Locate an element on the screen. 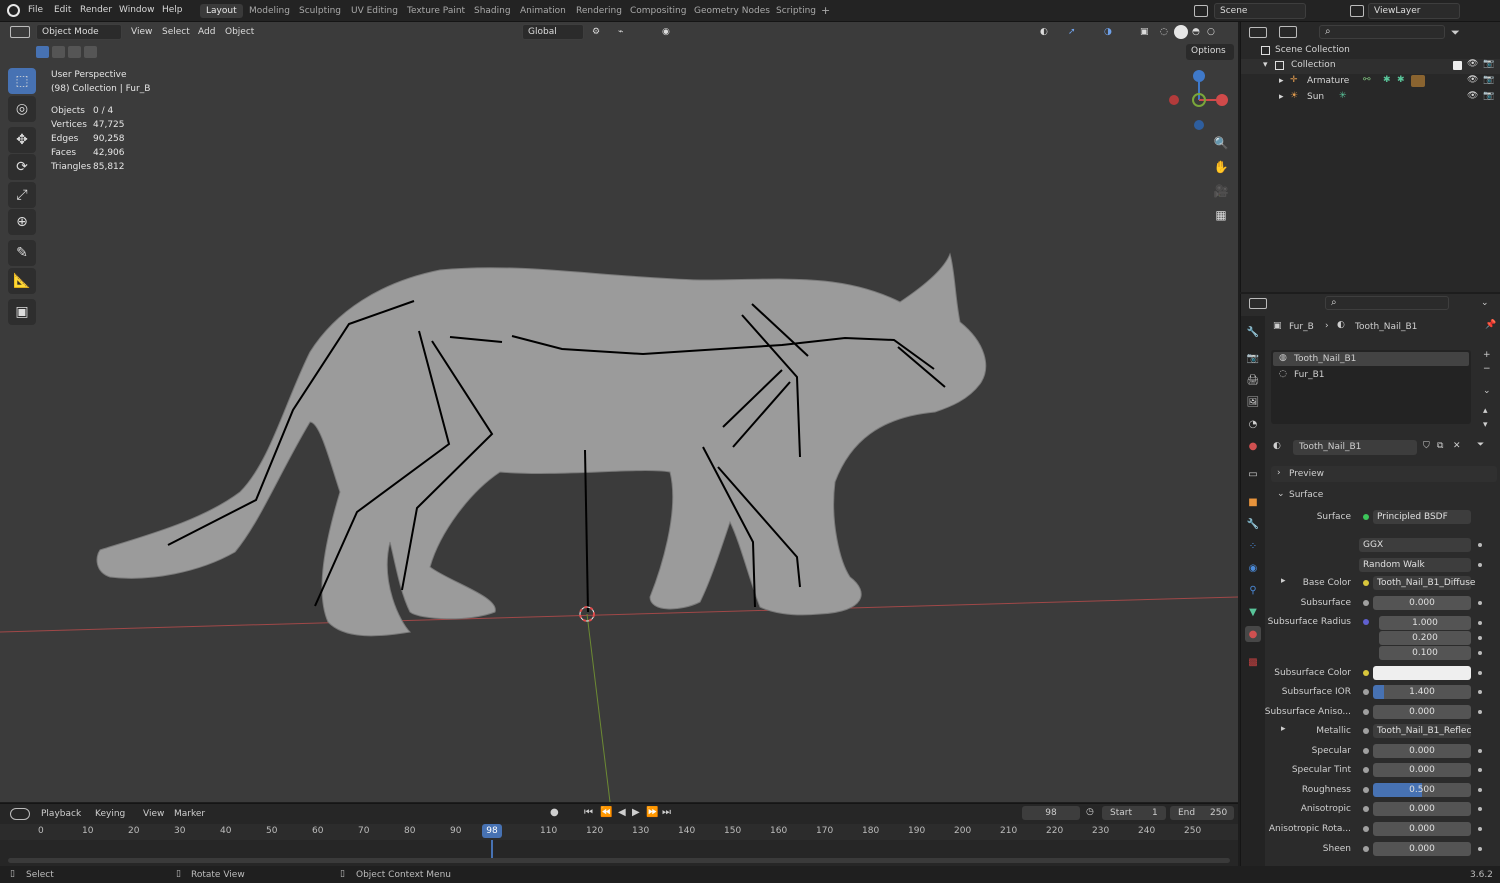  eye-icon: 👁 is located at coordinates (1472, 96).